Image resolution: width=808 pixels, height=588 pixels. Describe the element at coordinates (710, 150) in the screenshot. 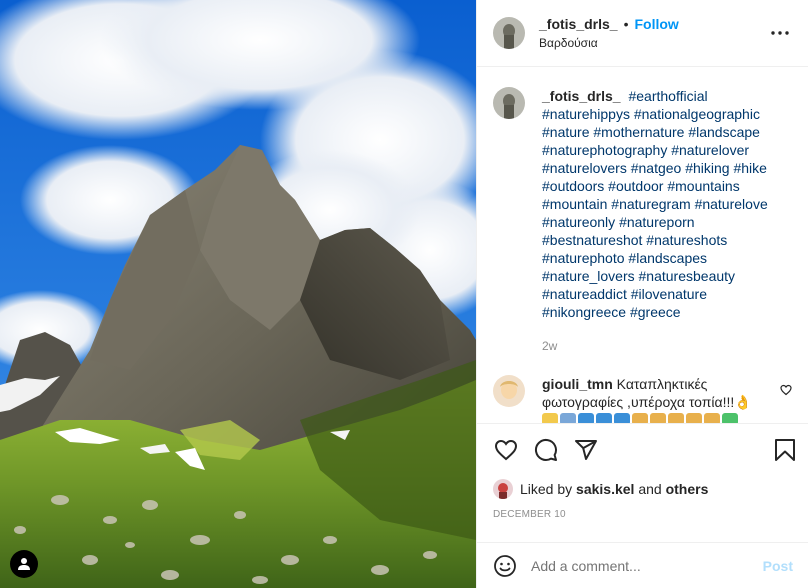

I see `hashtag-link: #naturelover` at that location.